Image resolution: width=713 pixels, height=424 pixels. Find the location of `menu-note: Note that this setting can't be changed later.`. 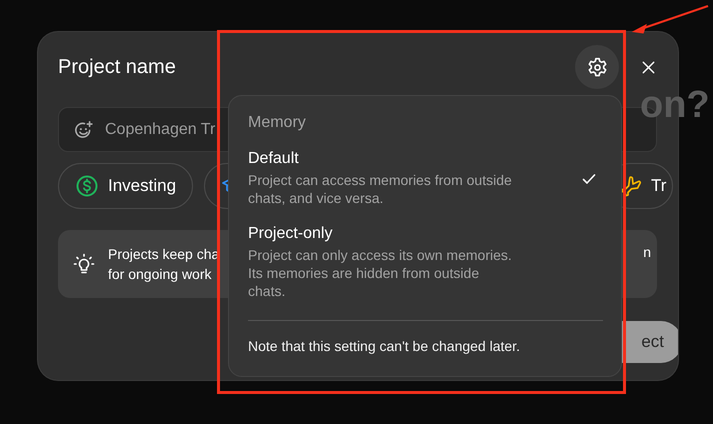

menu-note: Note that this setting can't be changed later. is located at coordinates (384, 346).